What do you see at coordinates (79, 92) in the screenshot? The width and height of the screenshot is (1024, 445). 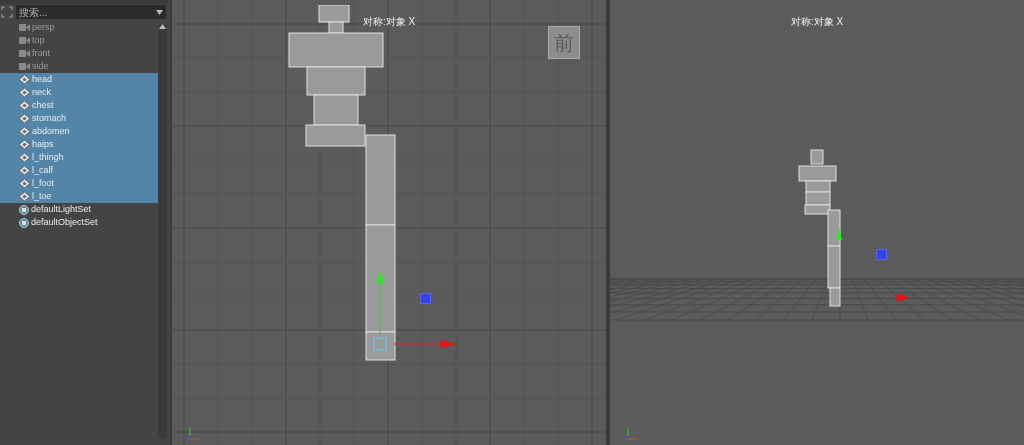 I see `outliner-item: neck` at bounding box center [79, 92].